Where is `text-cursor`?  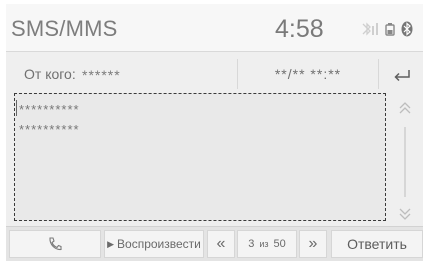
text-cursor is located at coordinates (16, 108).